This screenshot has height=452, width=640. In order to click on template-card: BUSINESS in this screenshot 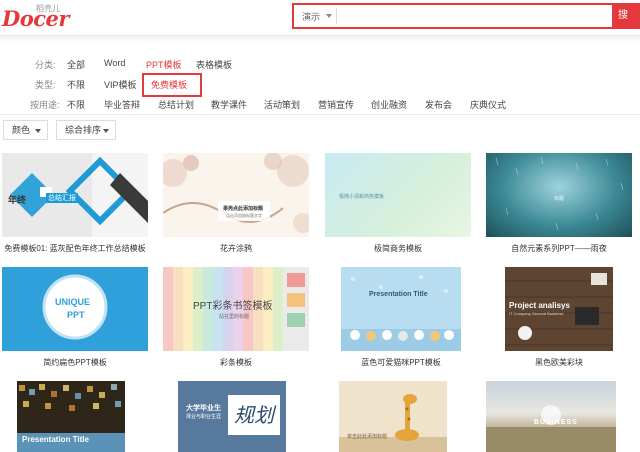, I will do `click(551, 416)`.